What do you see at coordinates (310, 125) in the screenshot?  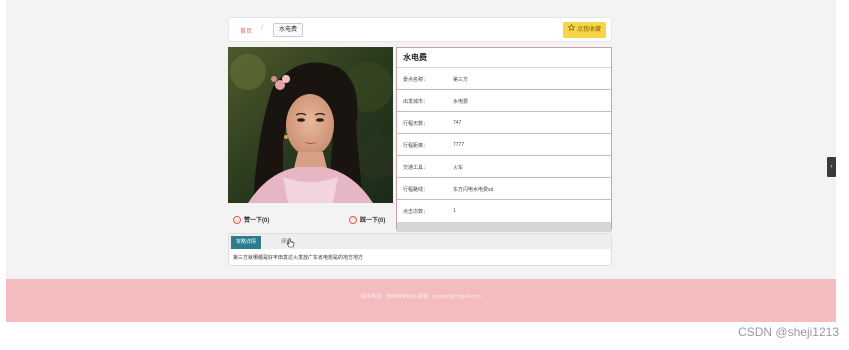 I see `attraction-photo` at bounding box center [310, 125].